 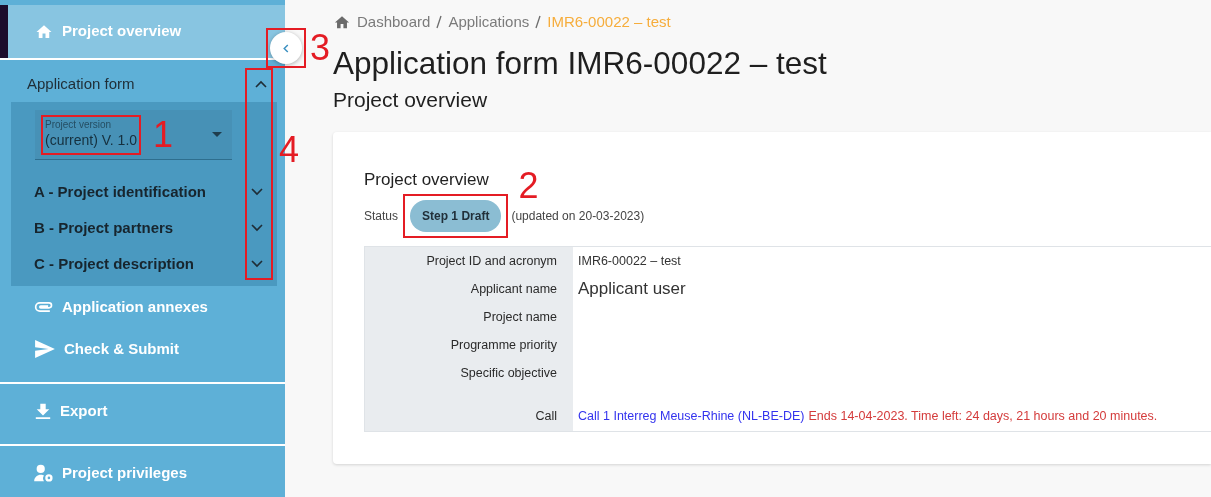 What do you see at coordinates (142, 411) in the screenshot?
I see `sidebar-item: Export` at bounding box center [142, 411].